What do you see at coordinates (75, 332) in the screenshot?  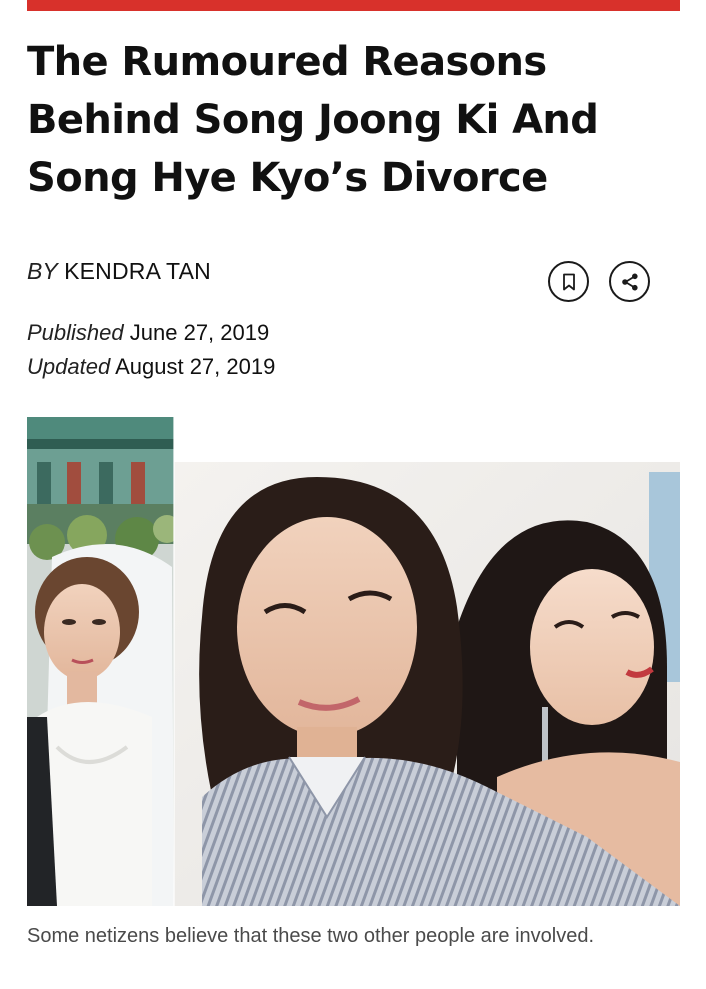 I see `published-label: Published` at bounding box center [75, 332].